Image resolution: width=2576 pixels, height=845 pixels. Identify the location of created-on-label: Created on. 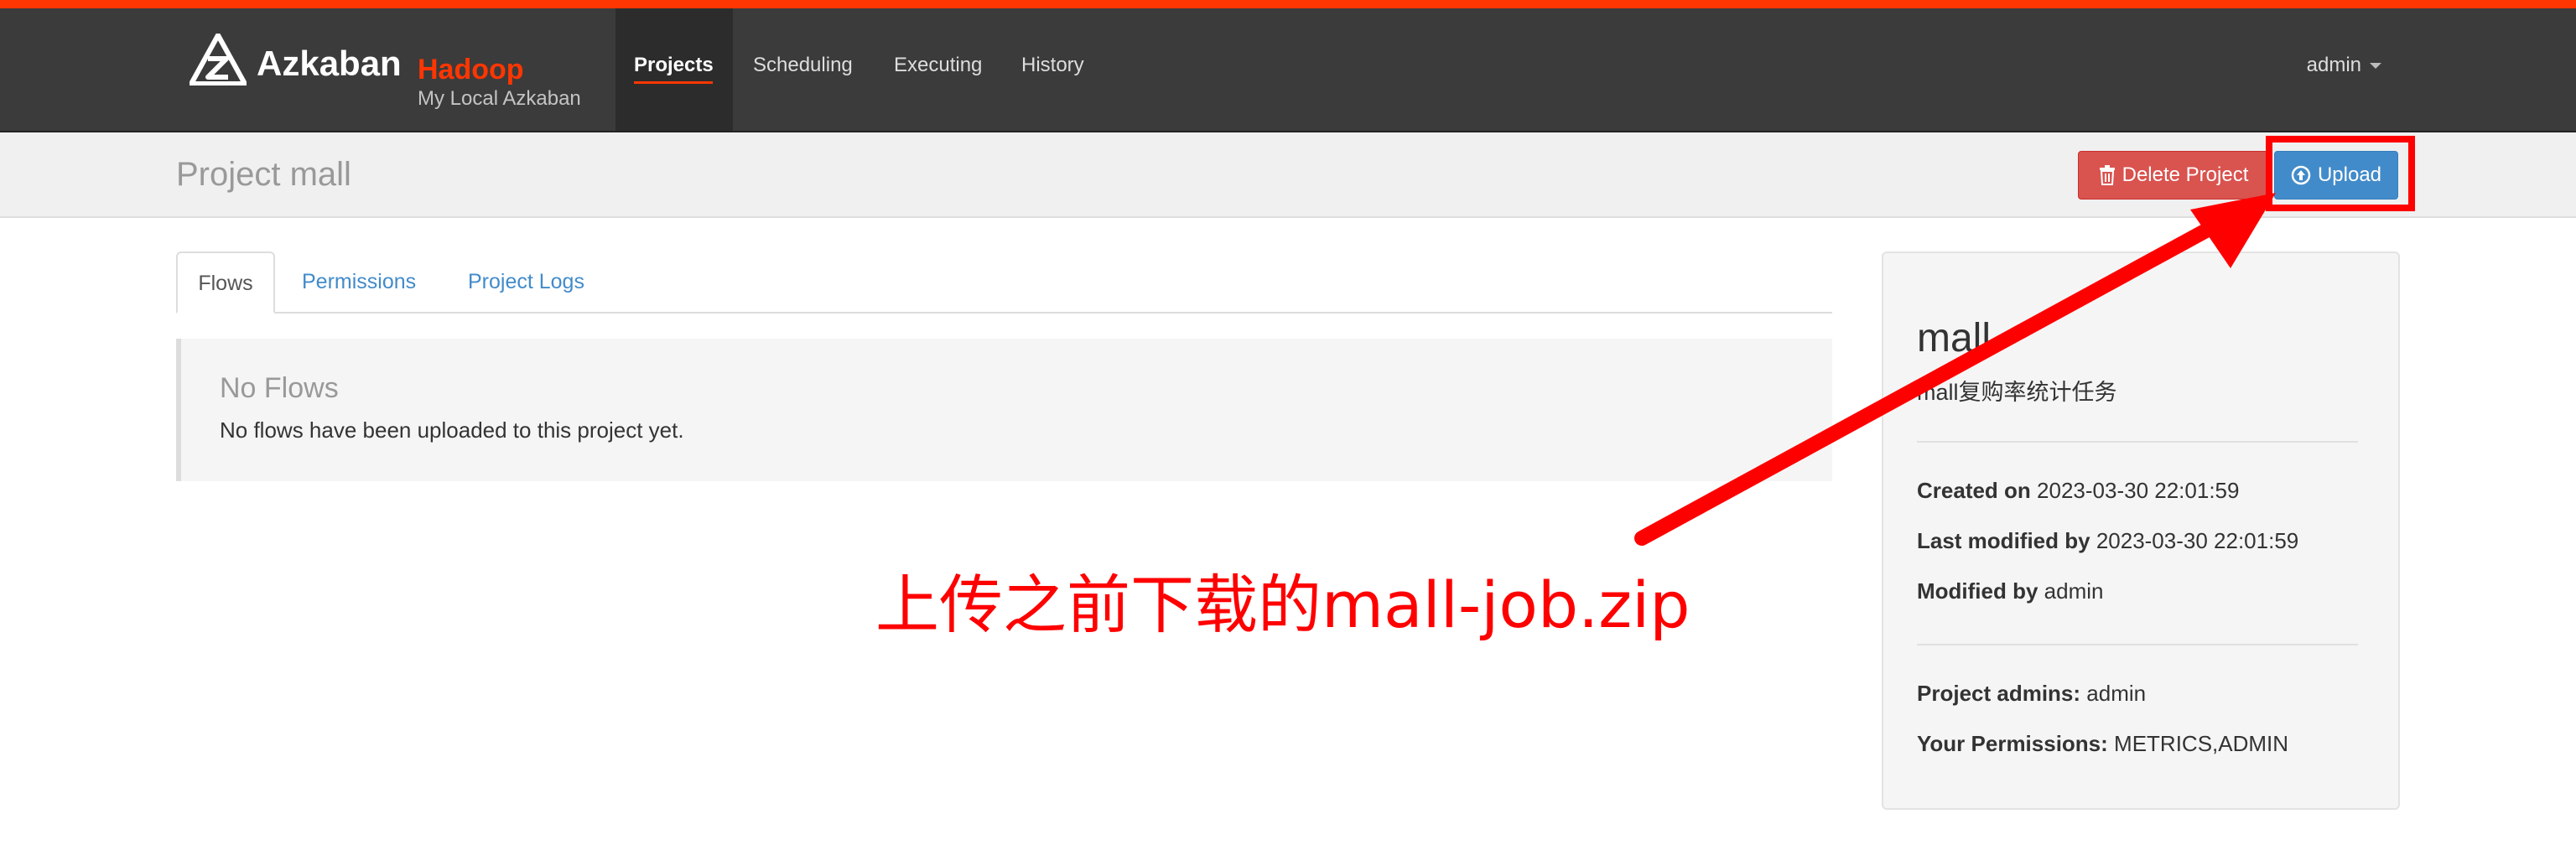
(1974, 490).